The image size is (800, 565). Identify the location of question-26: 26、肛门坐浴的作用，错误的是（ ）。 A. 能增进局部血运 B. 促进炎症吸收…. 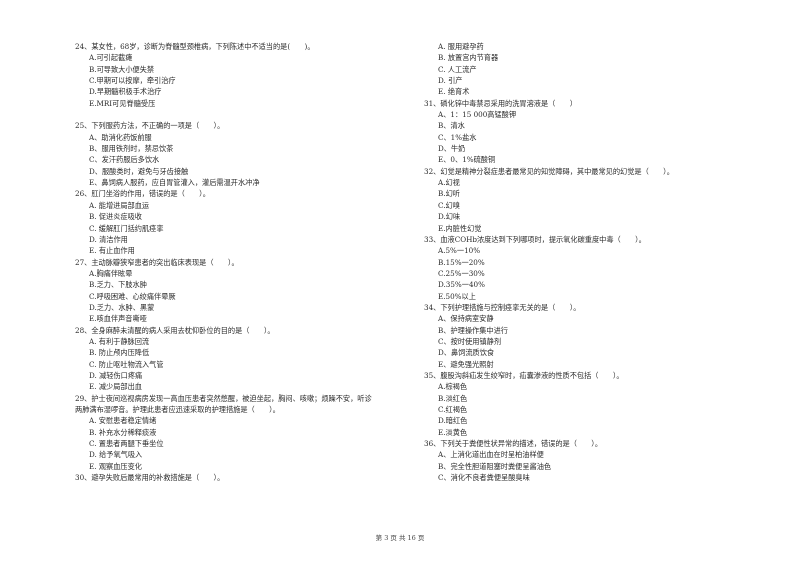
(242, 222).